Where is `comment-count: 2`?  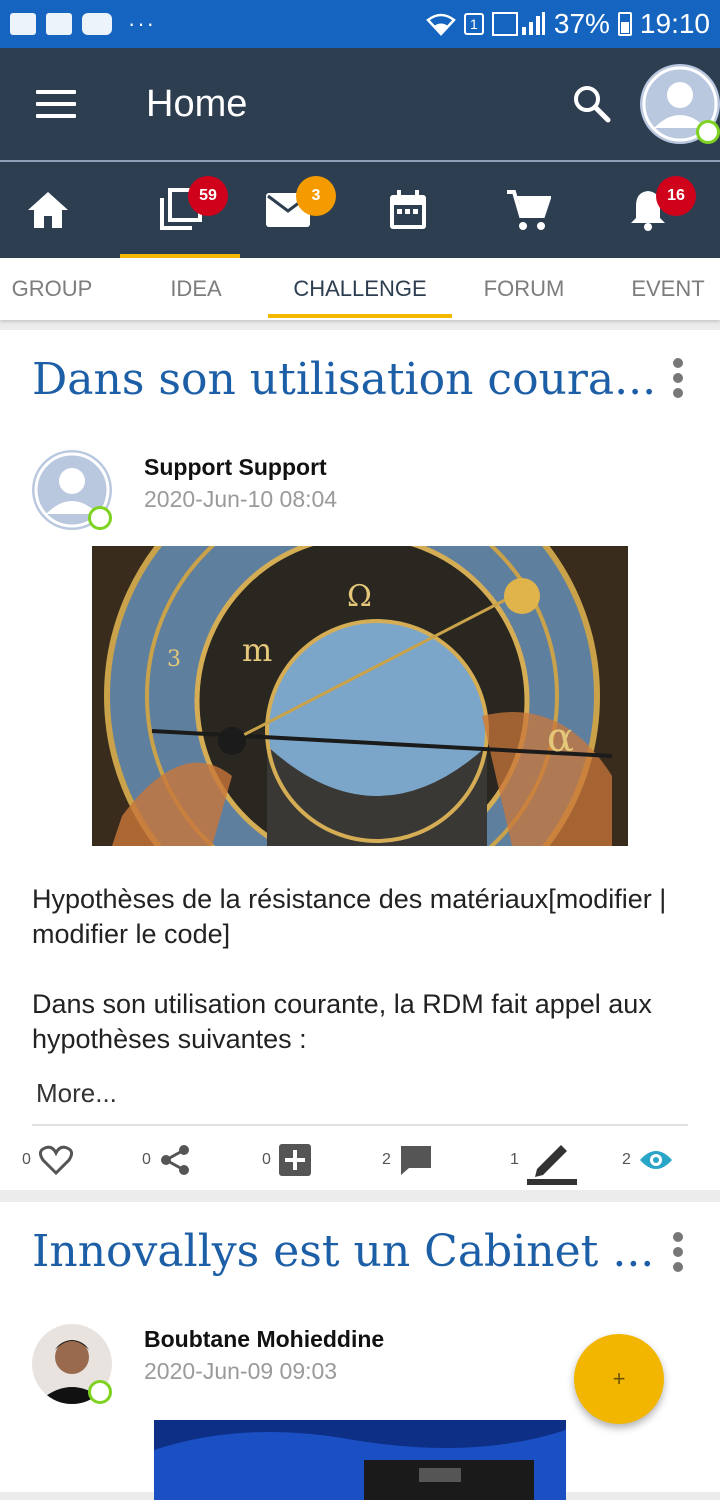
comment-count: 2 is located at coordinates (386, 1159).